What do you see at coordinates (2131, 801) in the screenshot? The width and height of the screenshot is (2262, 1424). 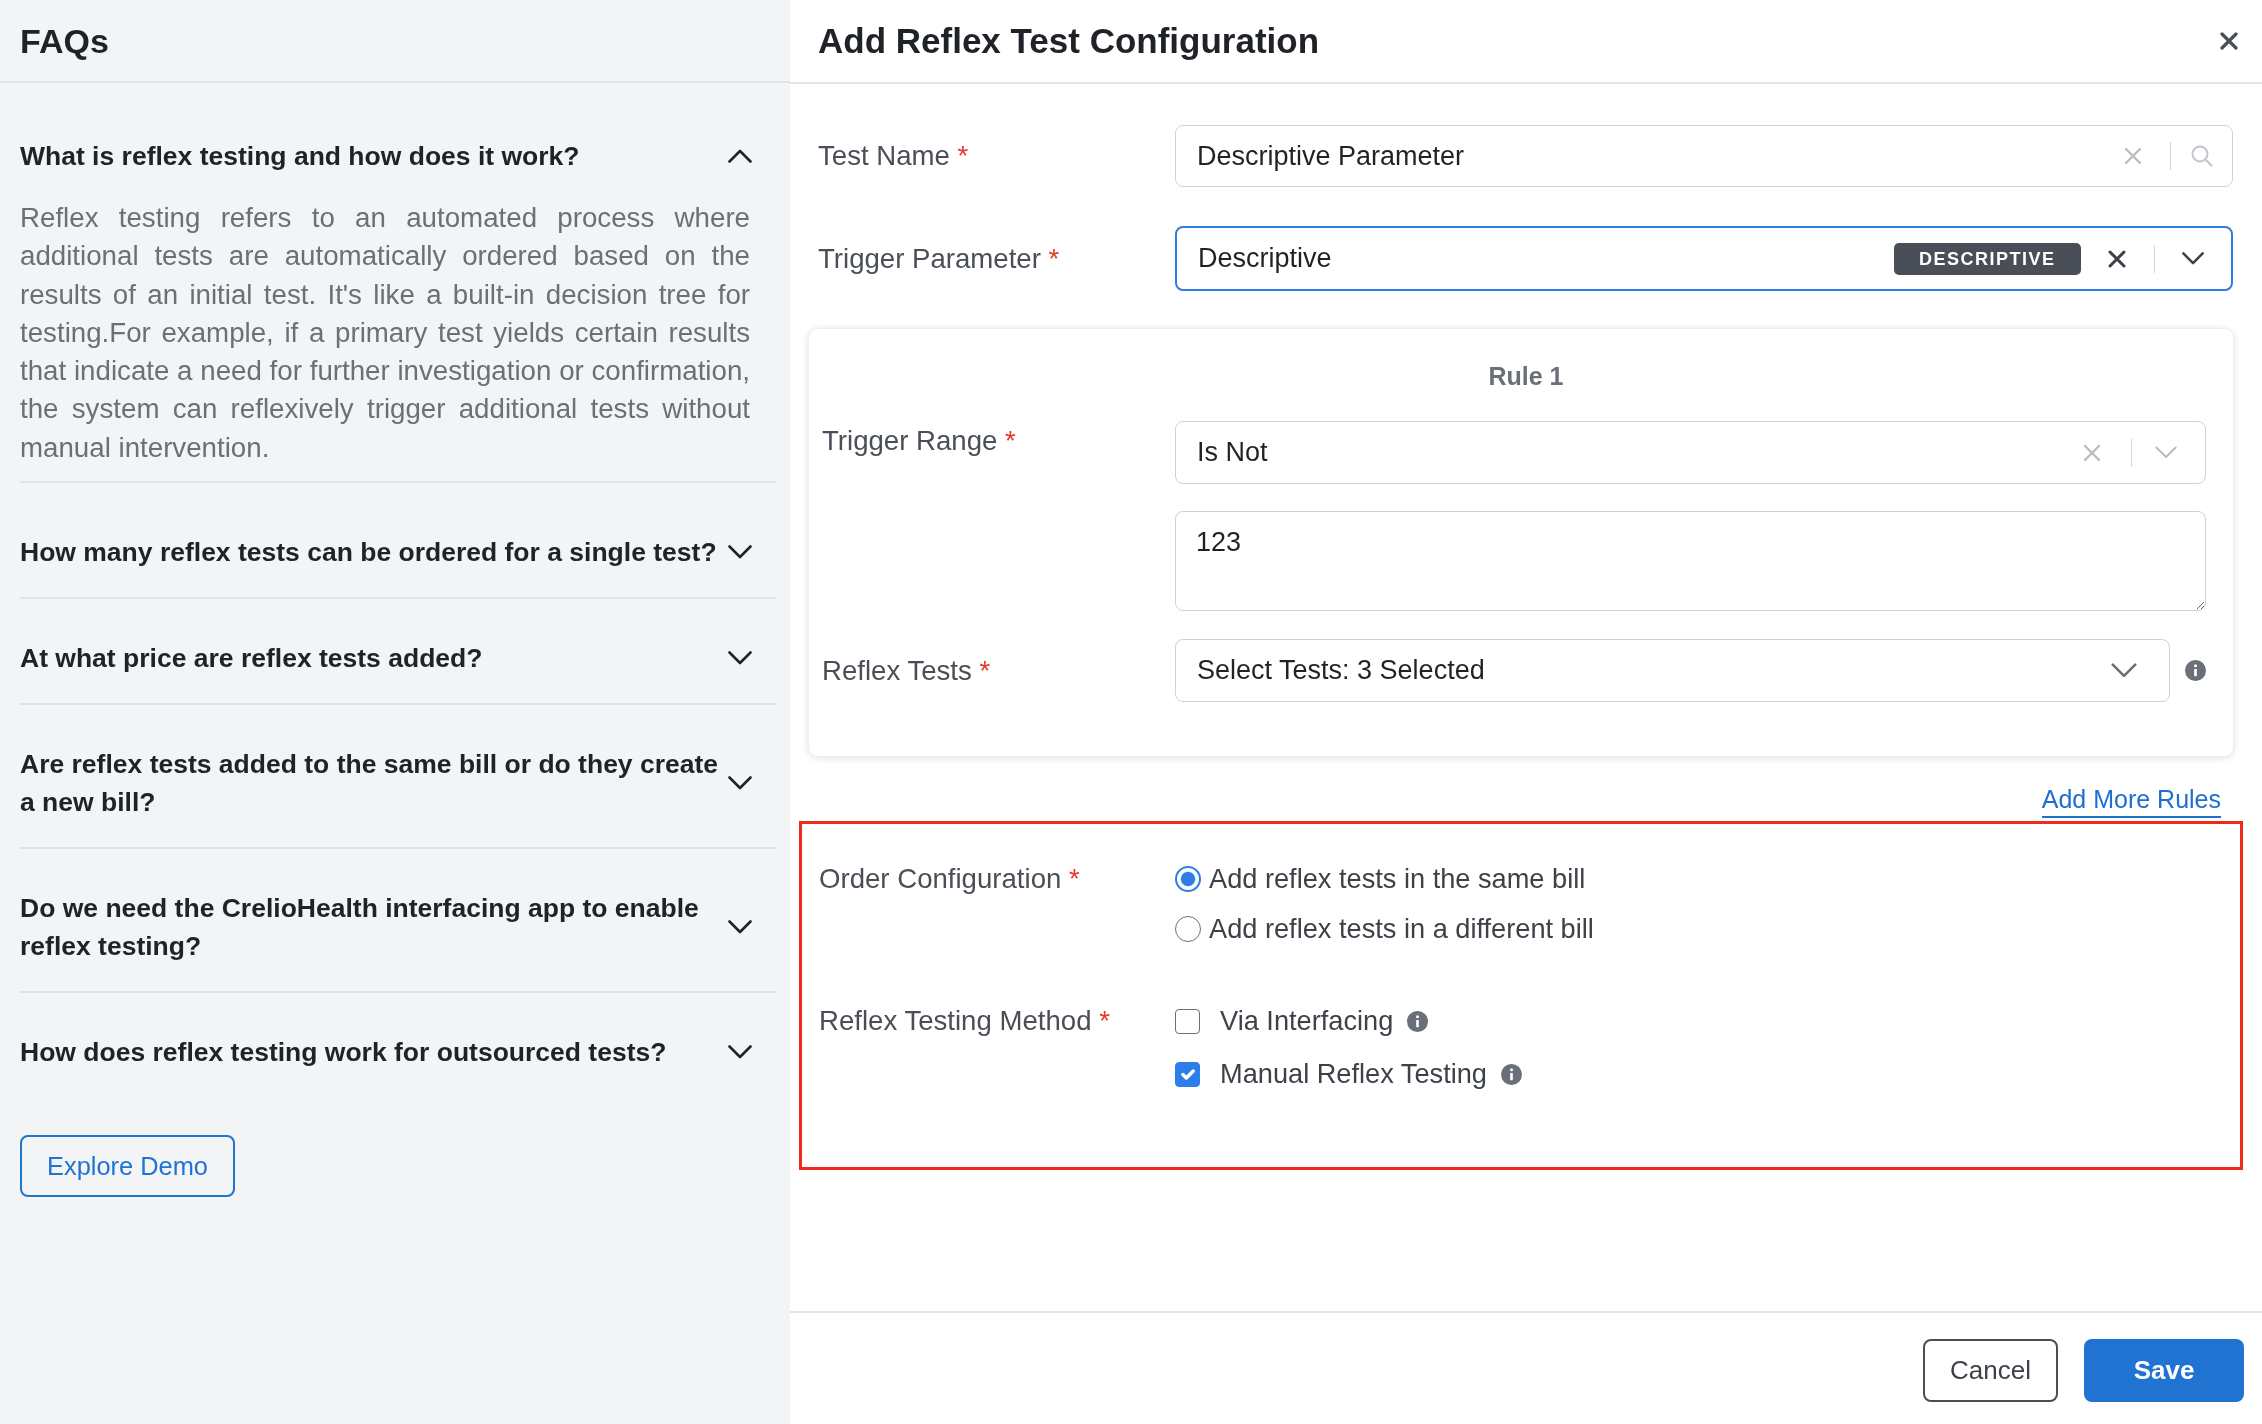 I see `add-more-rules-link: Add More Rules` at bounding box center [2131, 801].